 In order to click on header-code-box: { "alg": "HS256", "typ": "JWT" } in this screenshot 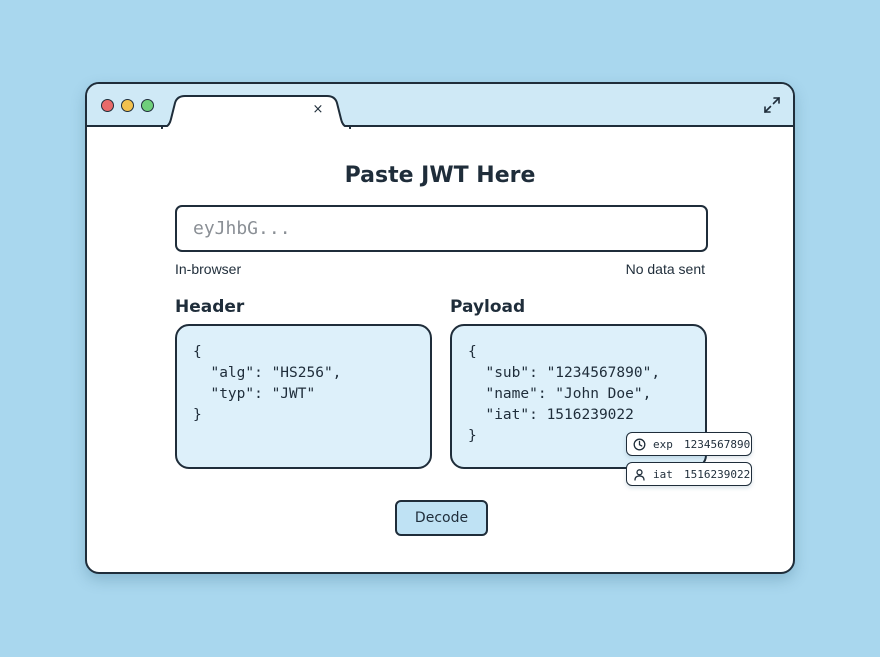, I will do `click(303, 396)`.